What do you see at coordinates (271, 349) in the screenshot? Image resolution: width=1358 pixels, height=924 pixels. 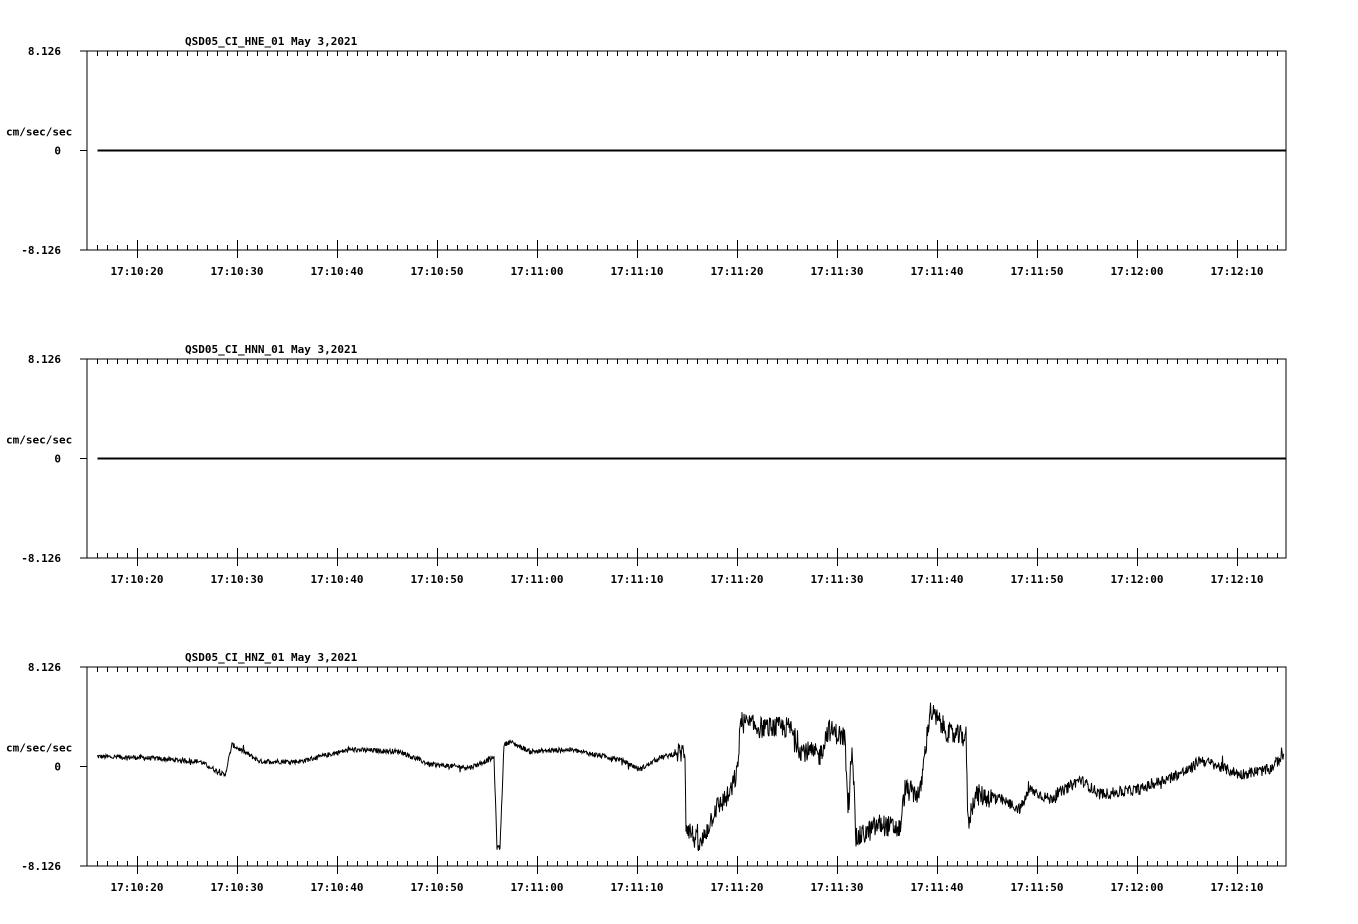 I see `plot-title: QSD05_CI_HNN_01 May 3,2021` at bounding box center [271, 349].